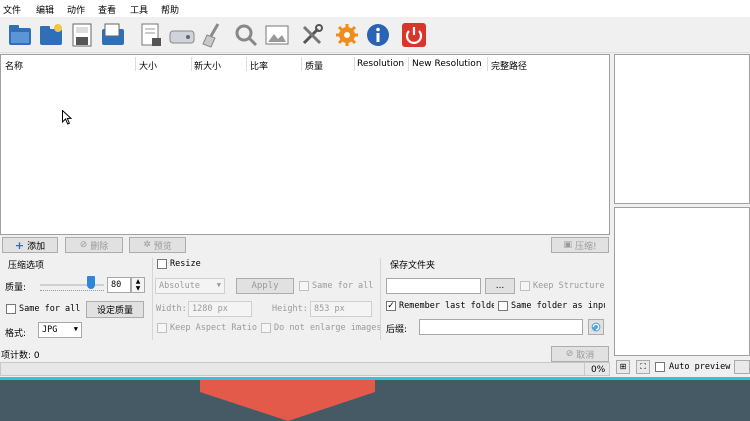  What do you see at coordinates (220, 309) in the screenshot?
I see `width-input: 1280 px` at bounding box center [220, 309].